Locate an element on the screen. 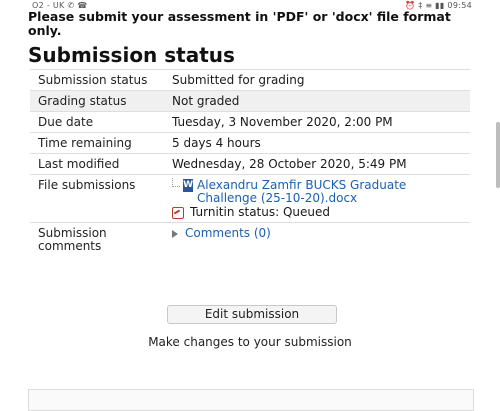  next-section-card is located at coordinates (251, 400).